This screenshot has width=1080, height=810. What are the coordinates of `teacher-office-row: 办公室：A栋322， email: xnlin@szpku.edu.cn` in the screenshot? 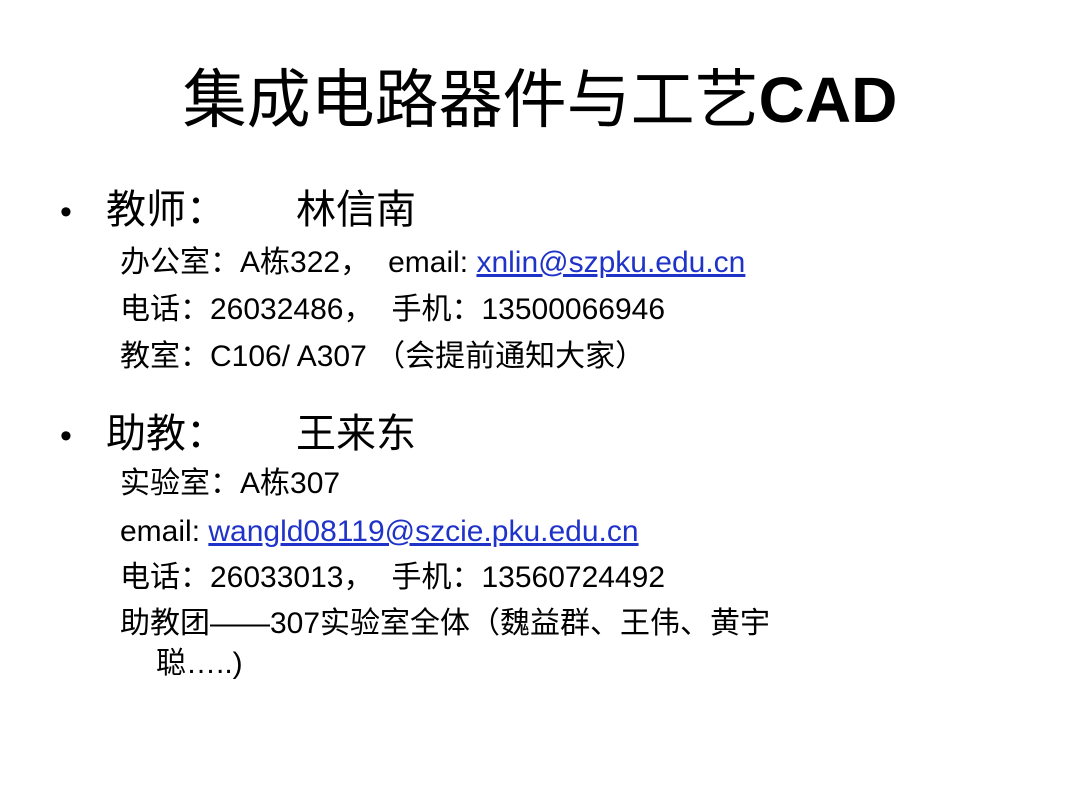 It's located at (432, 263).